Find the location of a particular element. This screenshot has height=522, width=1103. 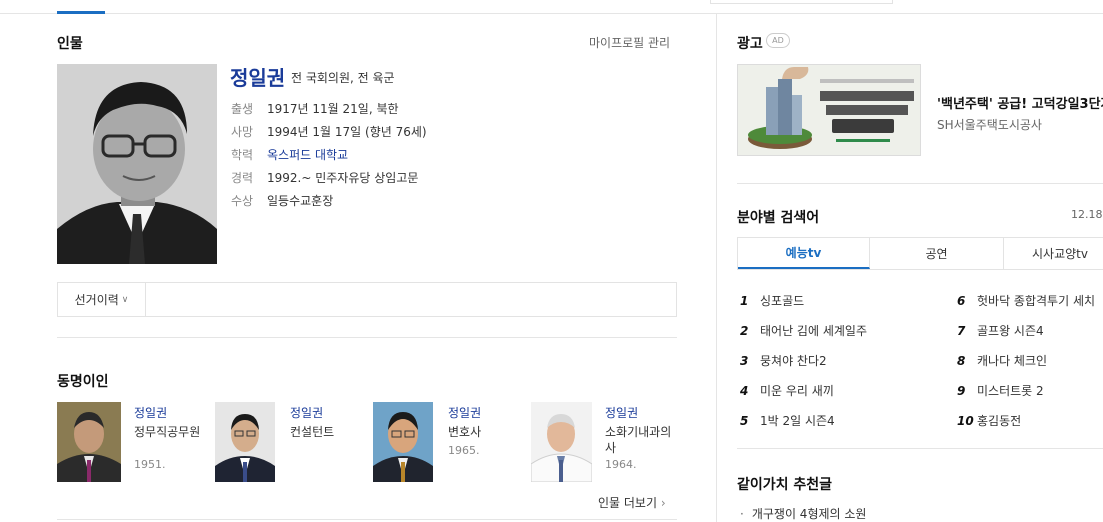

homonym-year: 1964. is located at coordinates (621, 464).